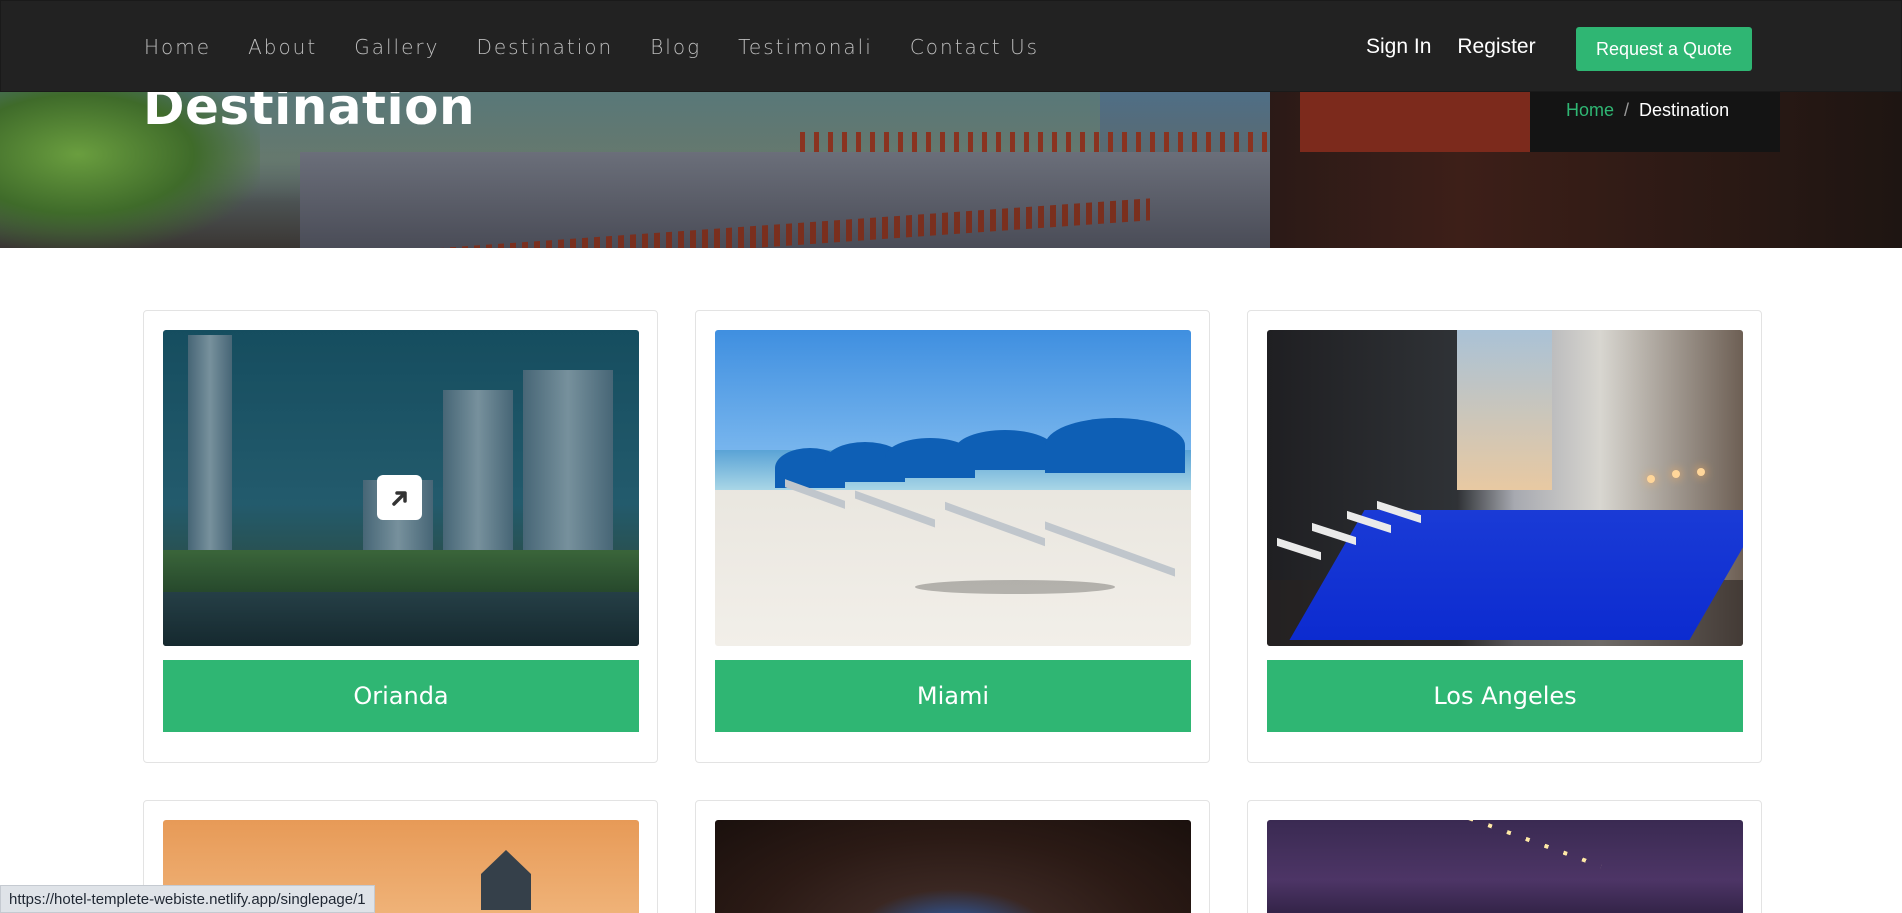  I want to click on nav-contact: Contact Us, so click(974, 47).